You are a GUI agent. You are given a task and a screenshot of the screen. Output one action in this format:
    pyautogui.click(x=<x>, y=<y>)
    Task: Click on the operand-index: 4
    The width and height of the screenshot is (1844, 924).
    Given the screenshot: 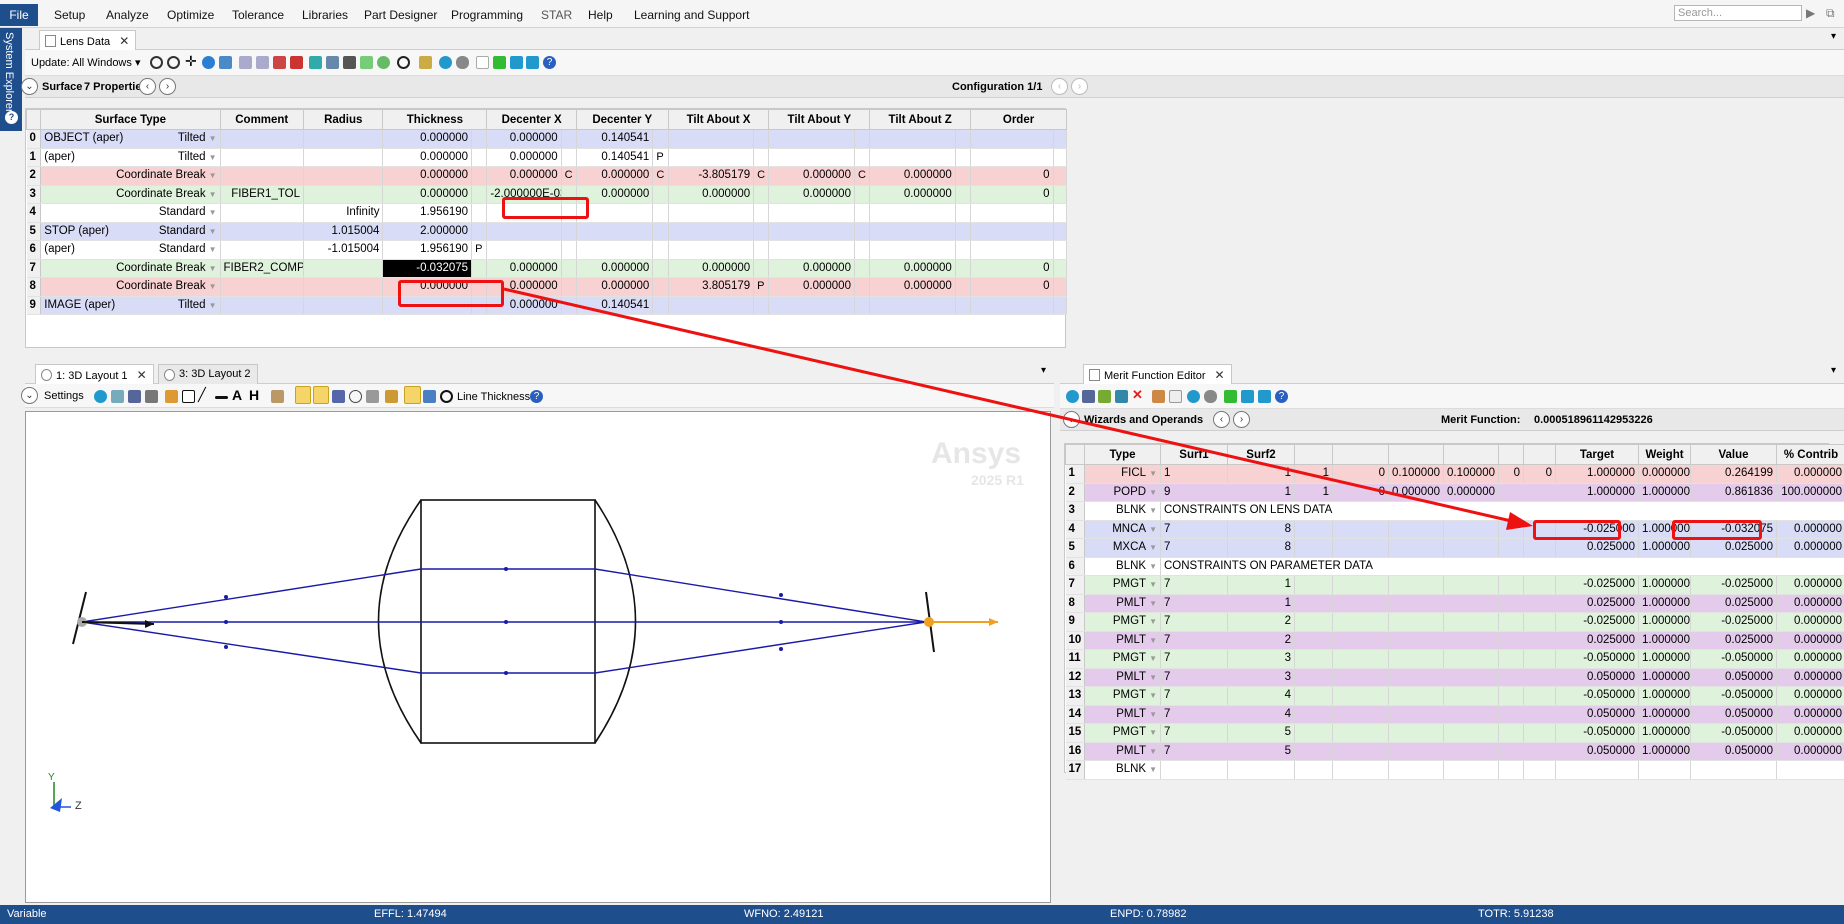 What is the action you would take?
    pyautogui.click(x=1075, y=529)
    